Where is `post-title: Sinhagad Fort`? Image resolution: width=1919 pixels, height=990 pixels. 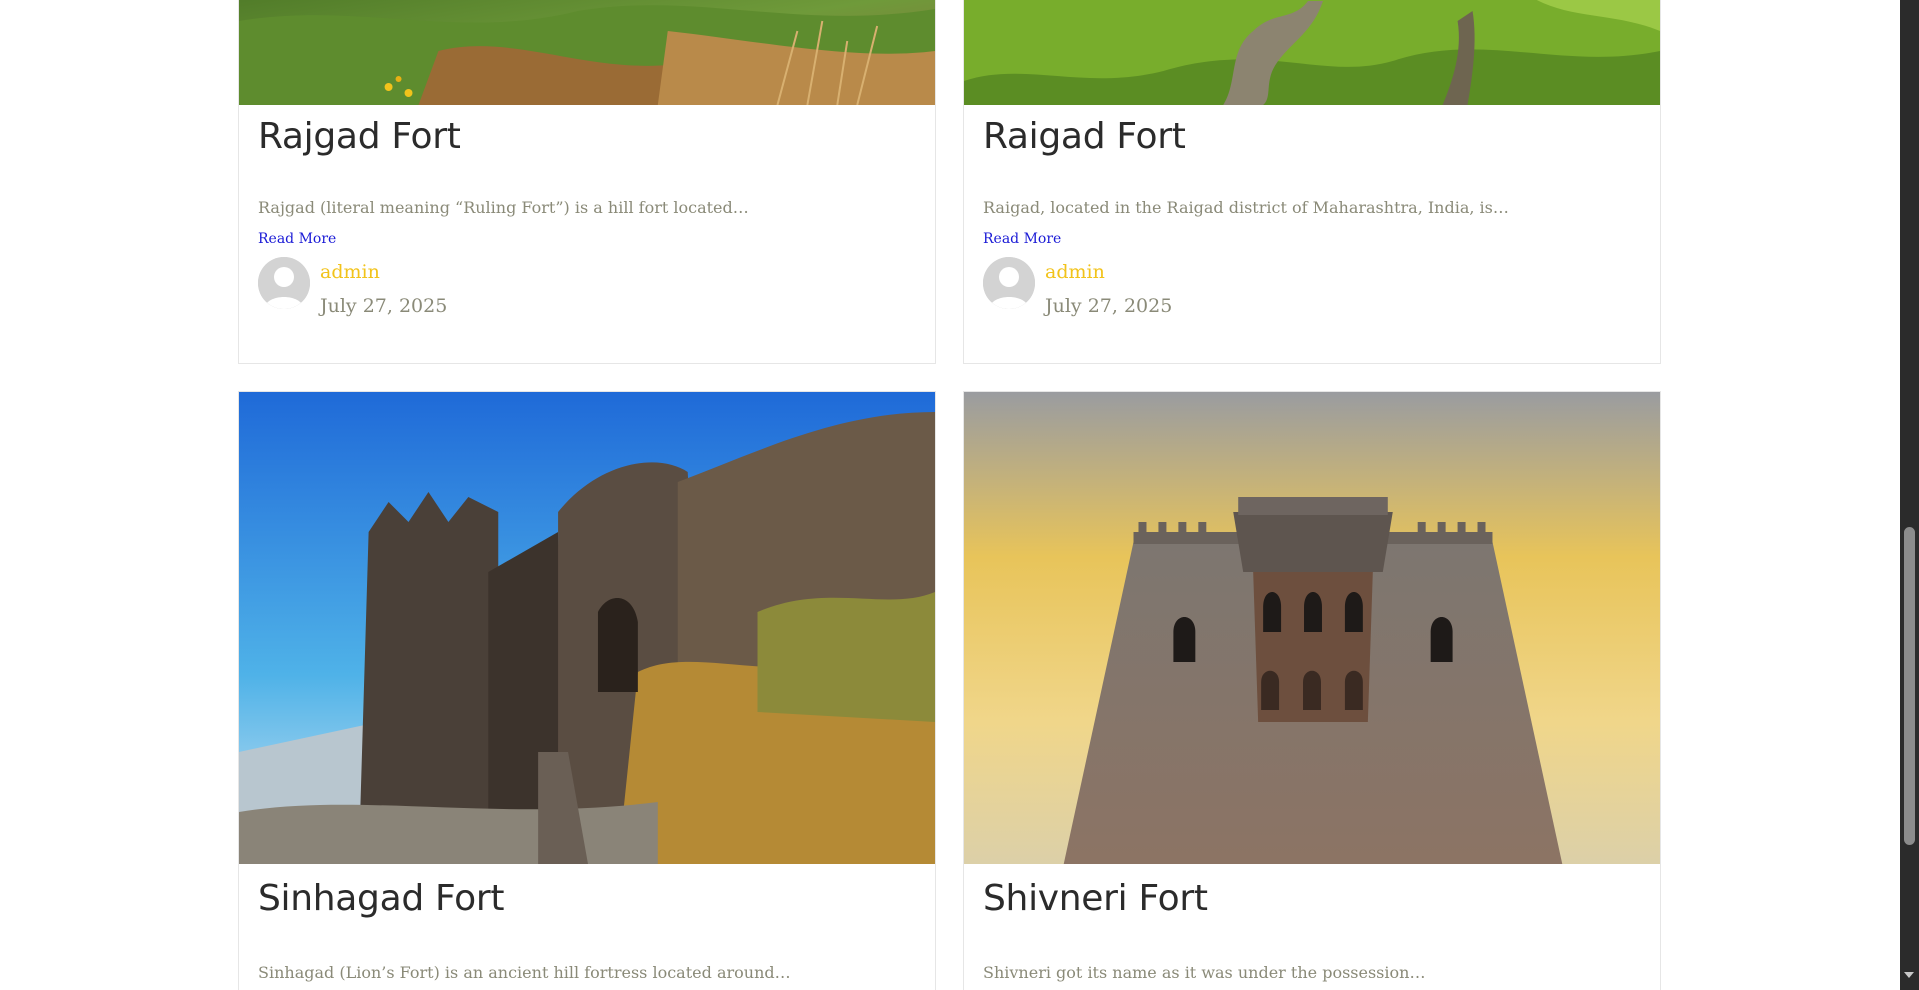
post-title: Sinhagad Fort is located at coordinates (381, 898).